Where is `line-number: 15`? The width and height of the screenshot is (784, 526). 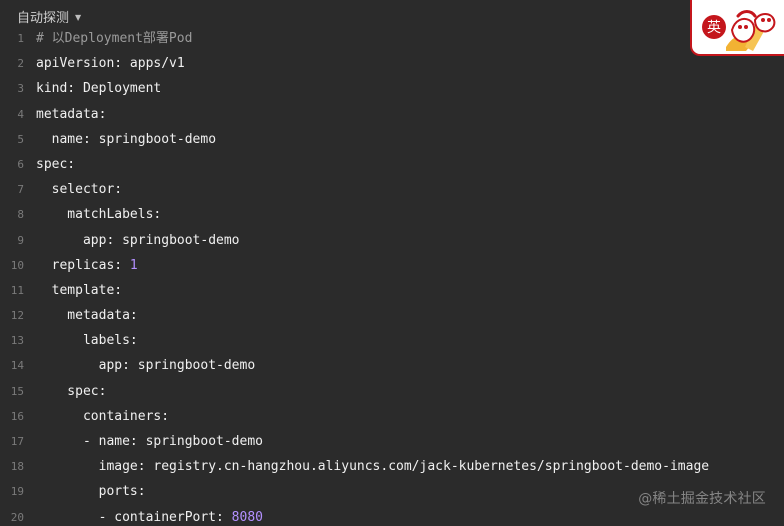 line-number: 15 is located at coordinates (17, 391).